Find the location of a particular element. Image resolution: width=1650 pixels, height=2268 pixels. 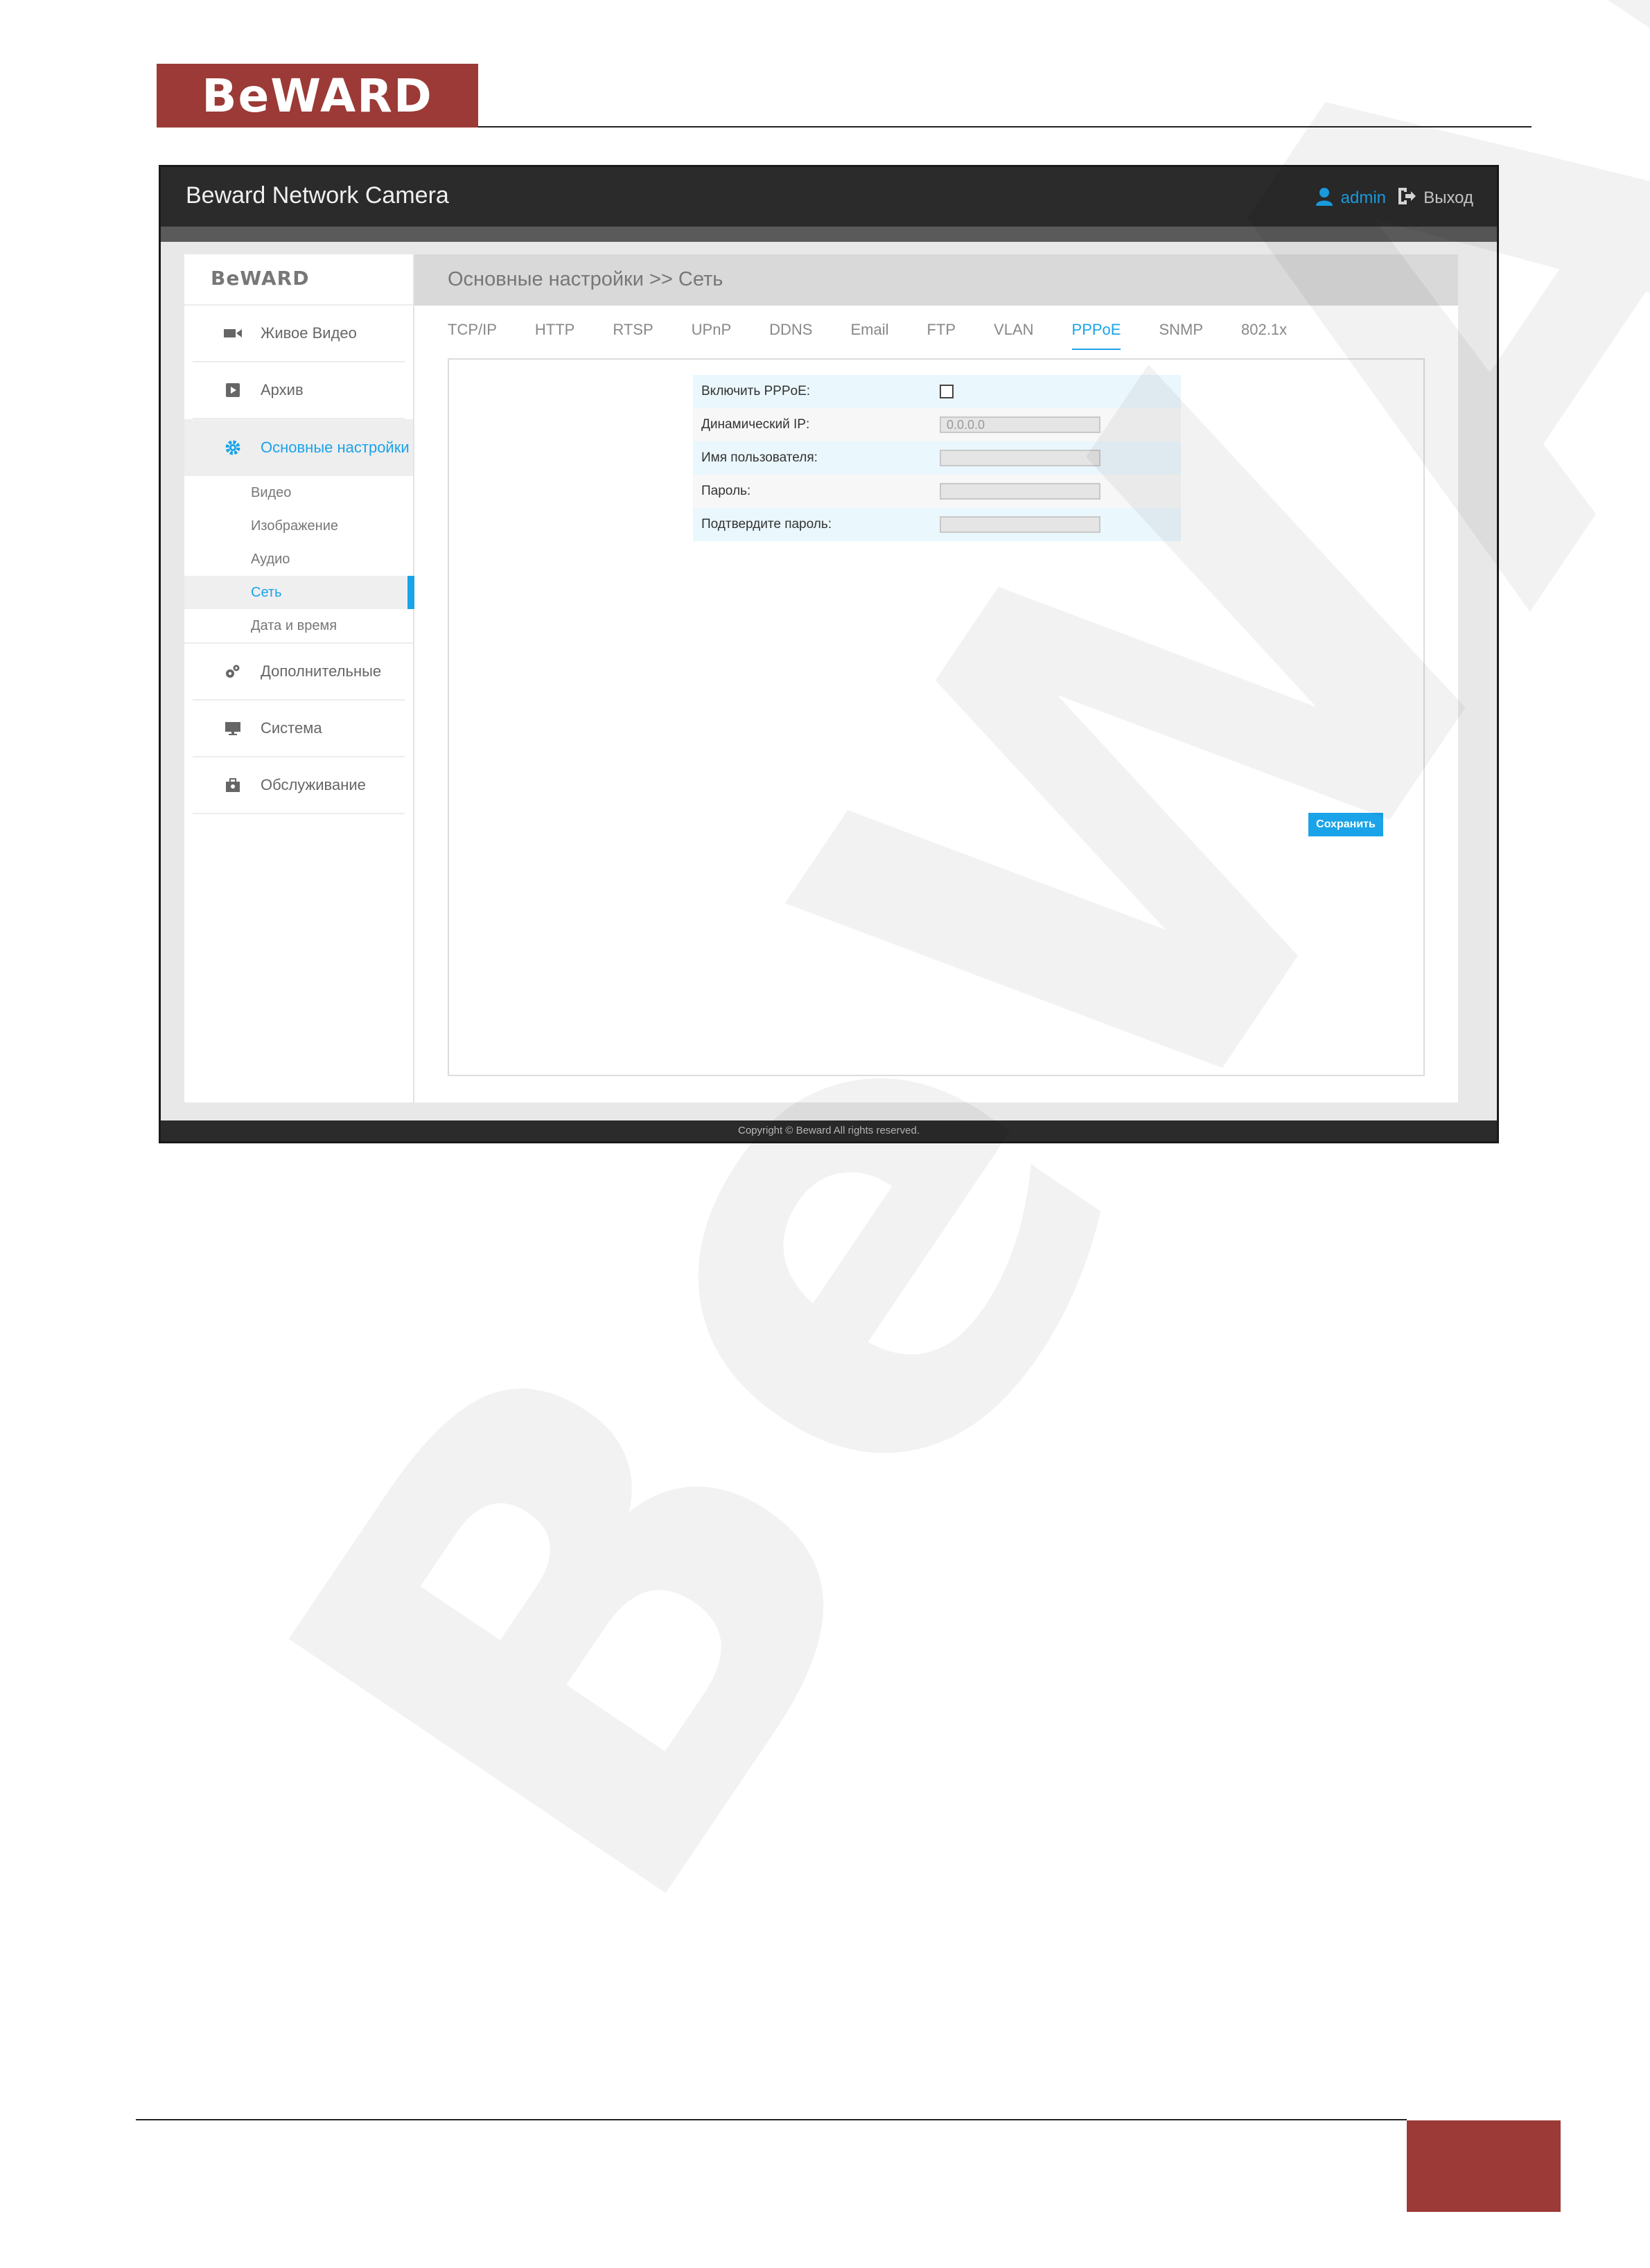

submenu-item-audio: Аудио is located at coordinates (298, 559).